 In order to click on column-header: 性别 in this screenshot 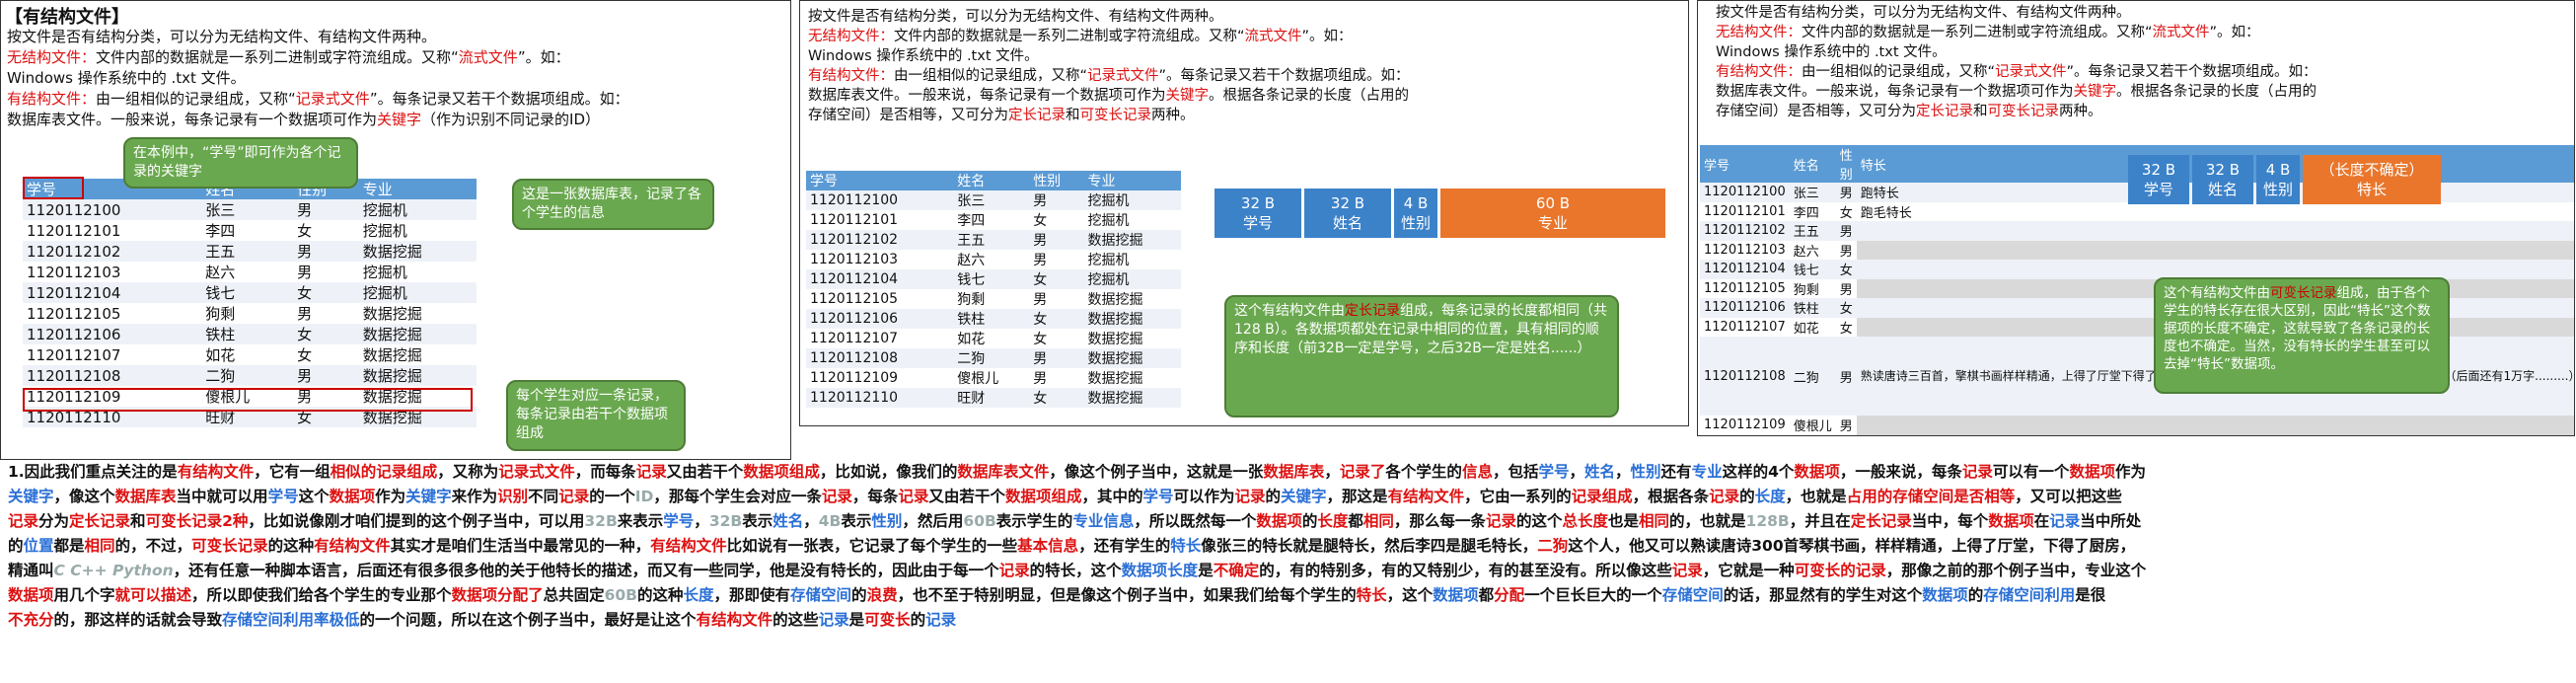, I will do `click(1056, 180)`.